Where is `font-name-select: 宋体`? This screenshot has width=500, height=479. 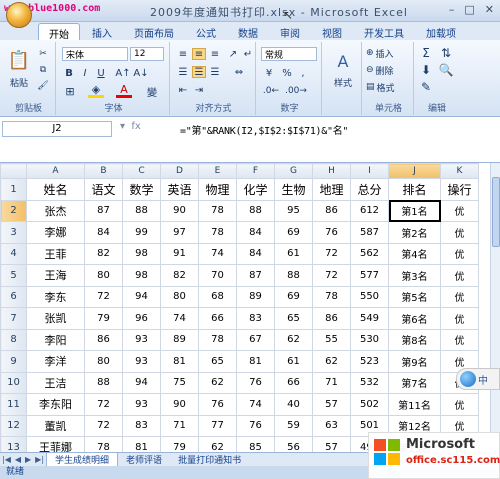 font-name-select: 宋体 is located at coordinates (95, 54).